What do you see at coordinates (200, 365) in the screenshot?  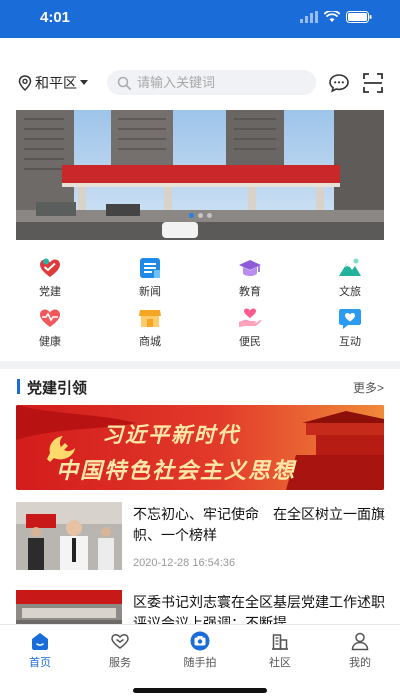 I see `section-divider` at bounding box center [200, 365].